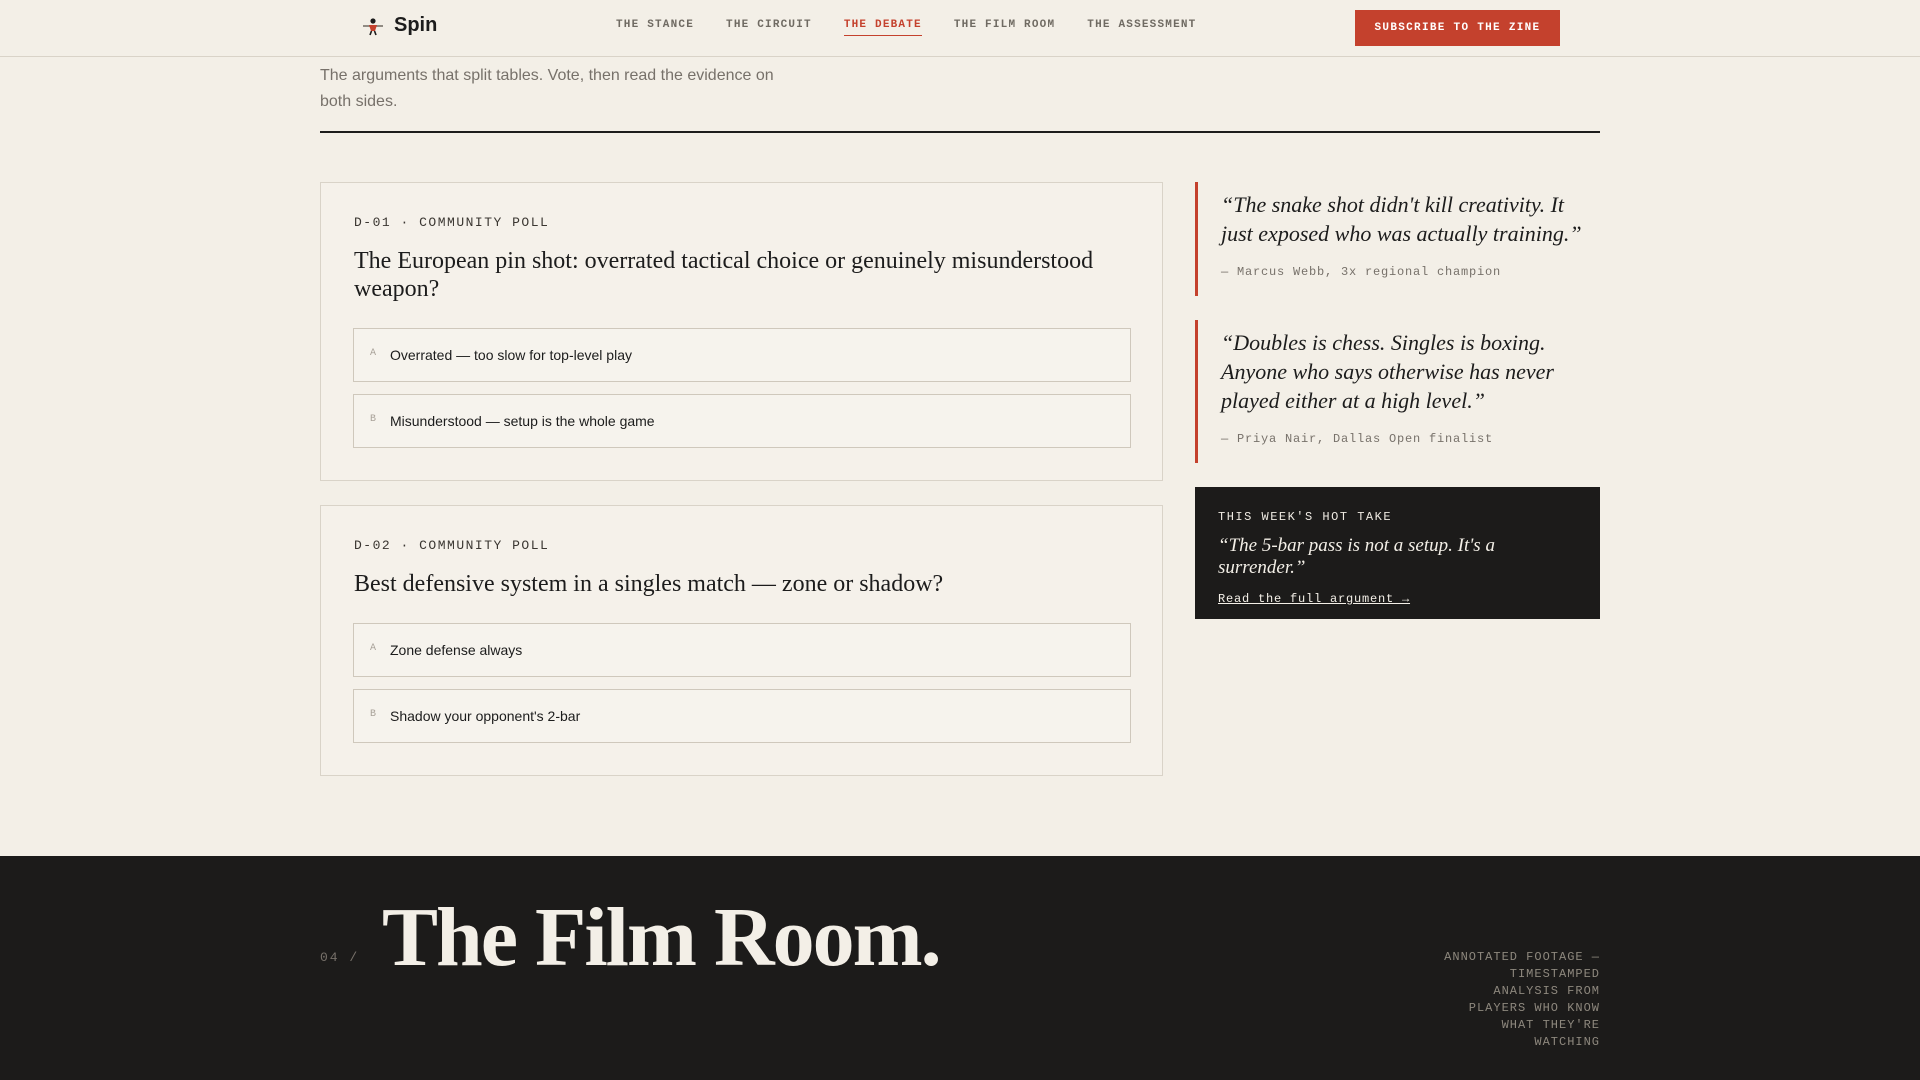 The width and height of the screenshot is (1920, 1080). I want to click on hot-take-label: THIS WEEK'S HOT TAKE, so click(1305, 517).